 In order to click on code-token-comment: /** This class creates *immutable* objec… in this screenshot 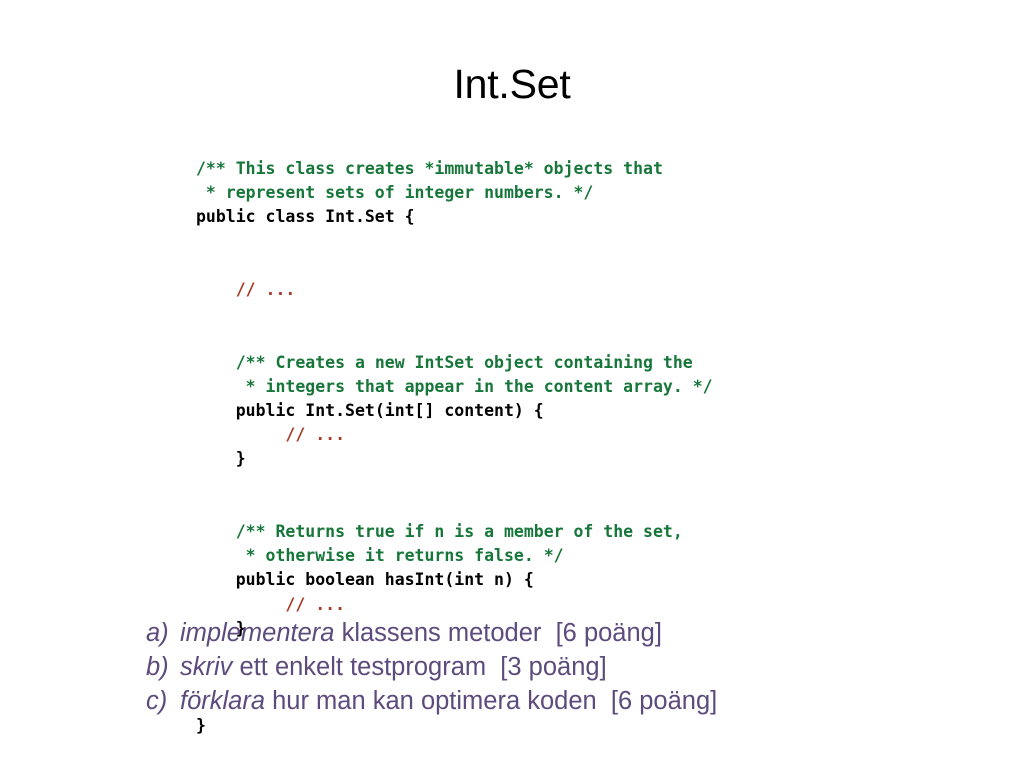, I will do `click(429, 168)`.